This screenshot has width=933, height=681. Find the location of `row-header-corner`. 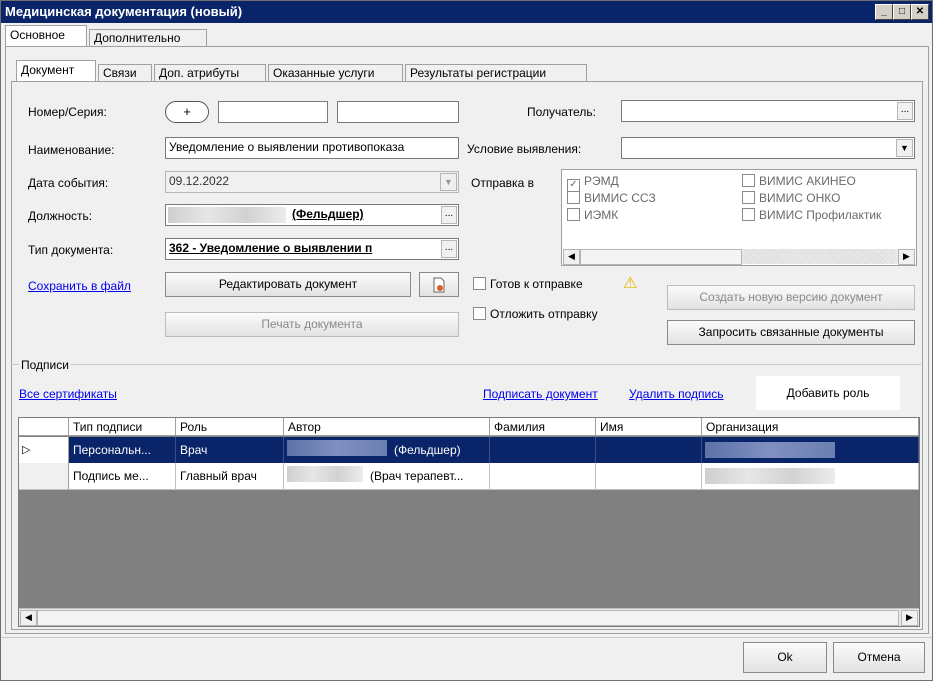

row-header-corner is located at coordinates (44, 427).